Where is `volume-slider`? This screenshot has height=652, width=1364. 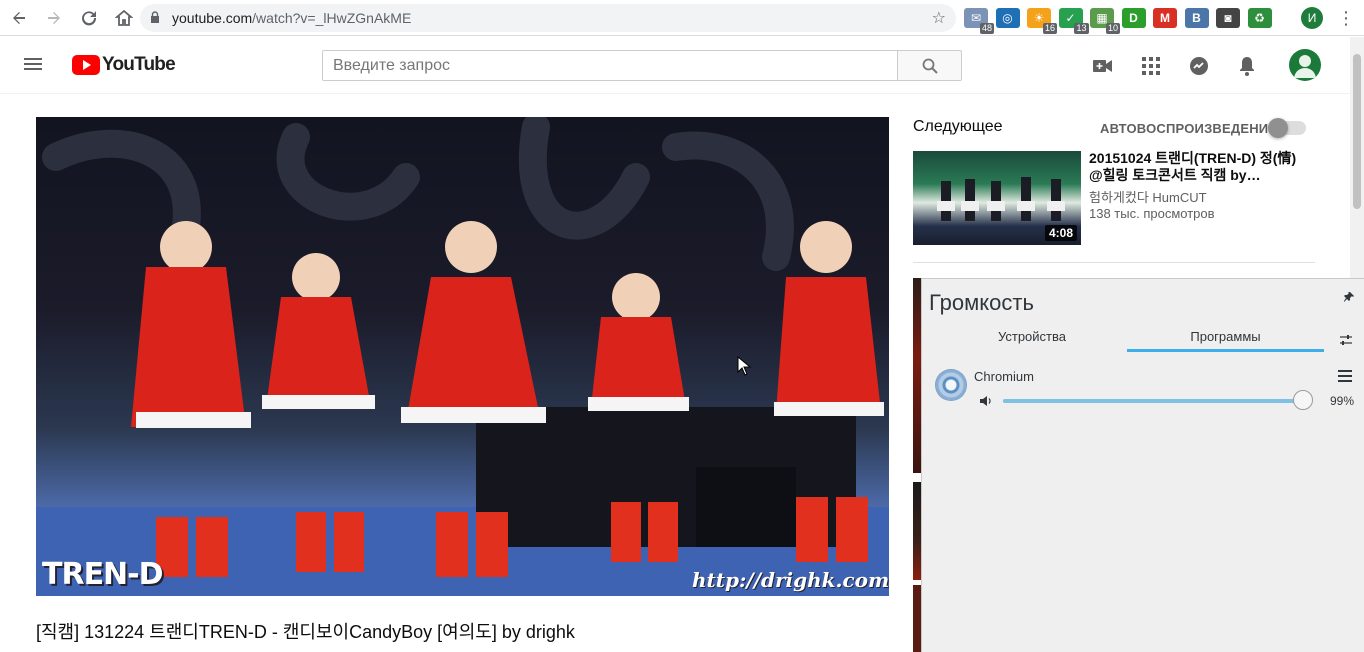 volume-slider is located at coordinates (1158, 400).